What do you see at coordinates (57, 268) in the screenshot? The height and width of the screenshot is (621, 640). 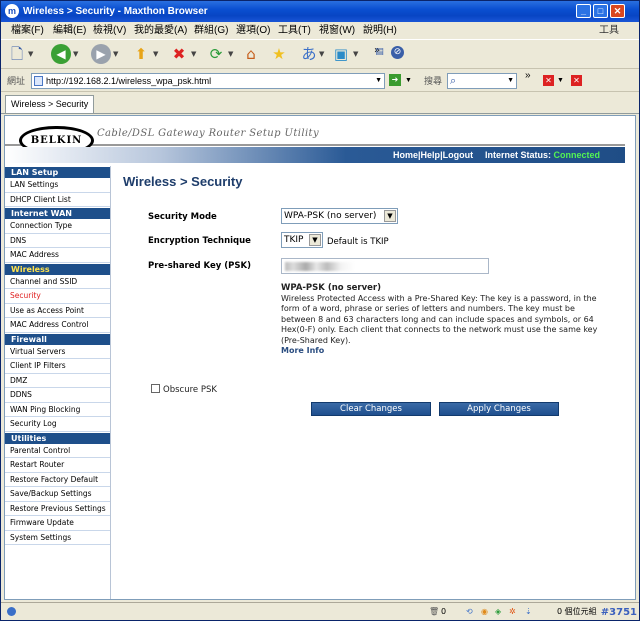 I see `sidebar-section-wireless: Wireless` at bounding box center [57, 268].